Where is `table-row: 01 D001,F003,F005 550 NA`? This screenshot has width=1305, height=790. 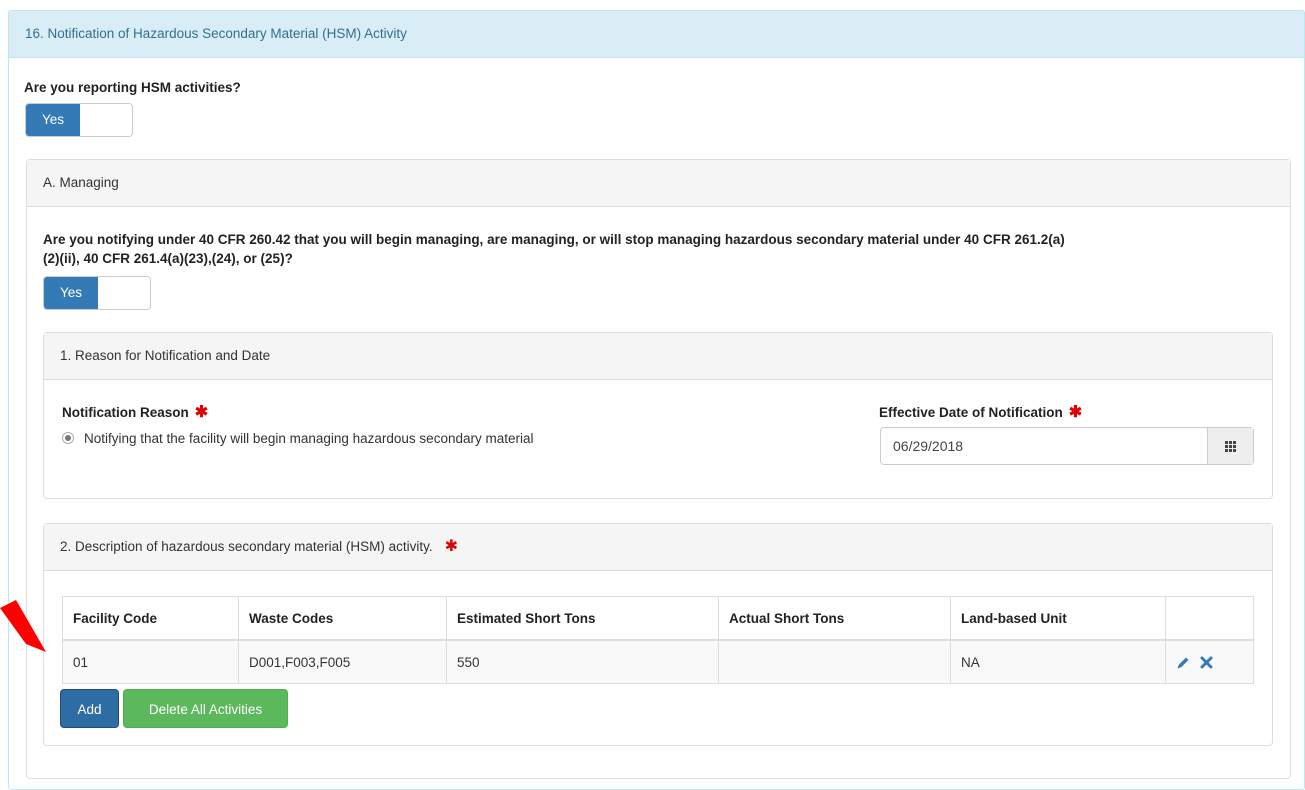 table-row: 01 D001,F003,F005 550 NA is located at coordinates (658, 661).